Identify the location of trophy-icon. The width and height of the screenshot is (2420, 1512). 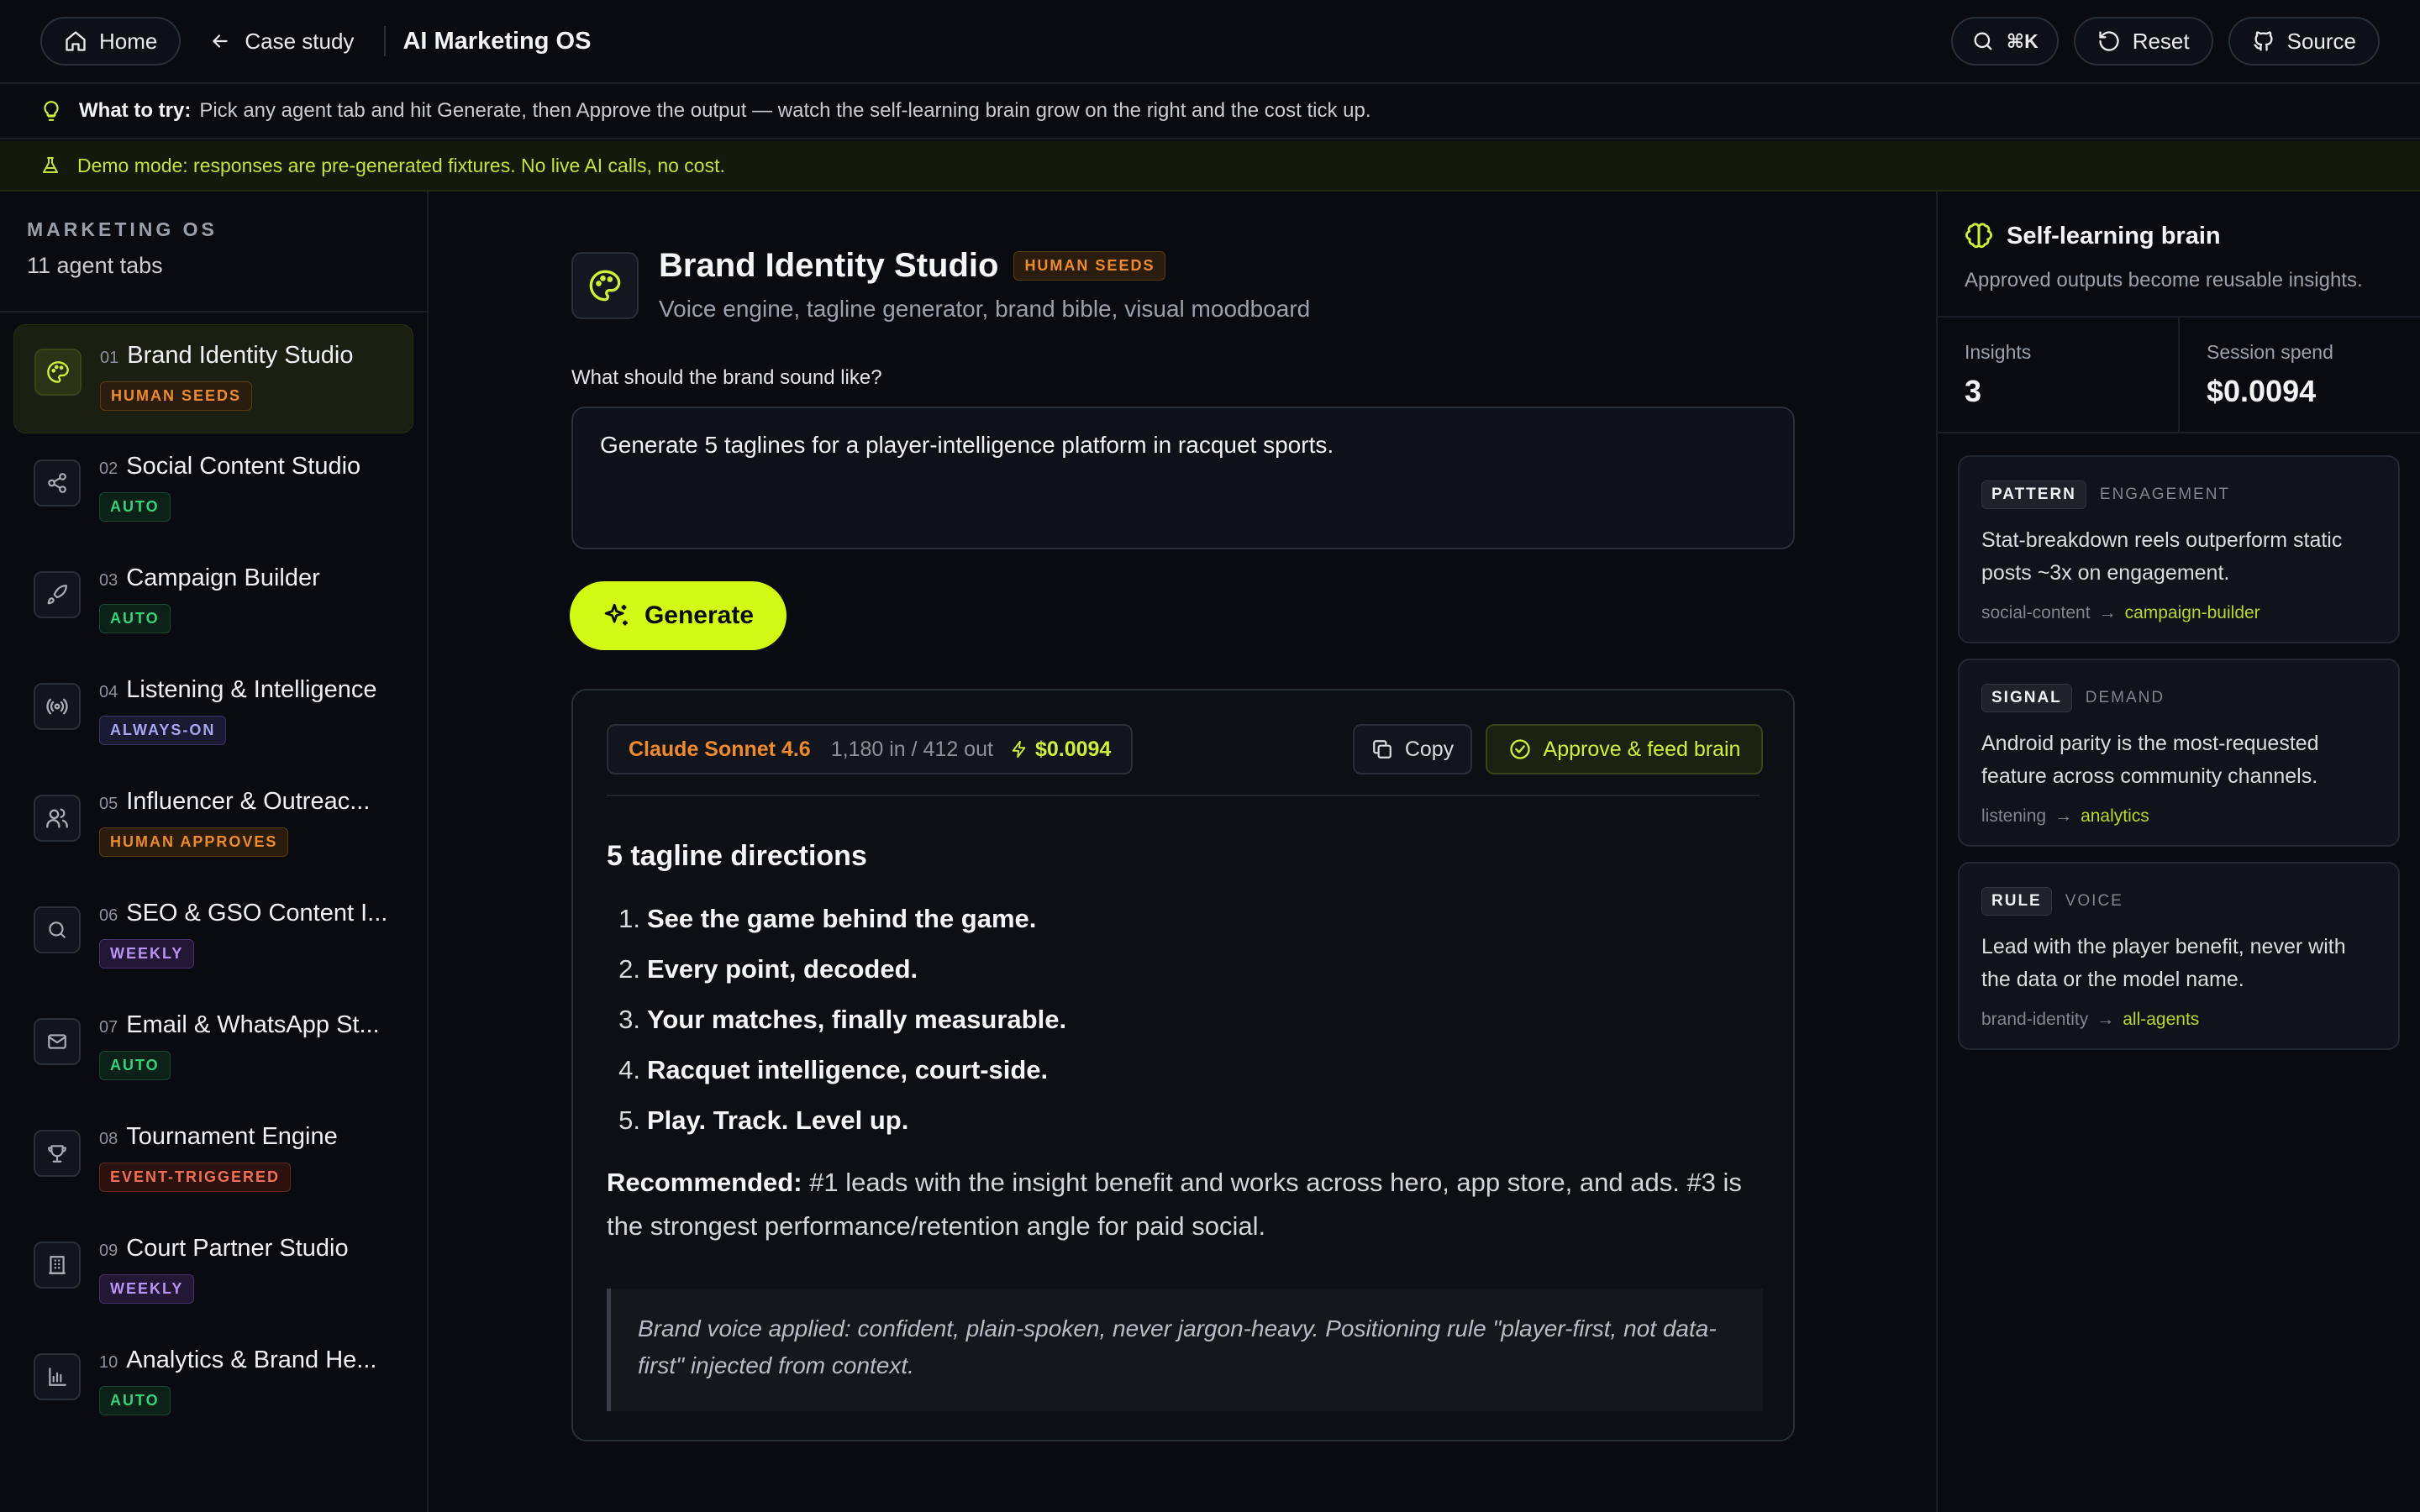
(58, 1153).